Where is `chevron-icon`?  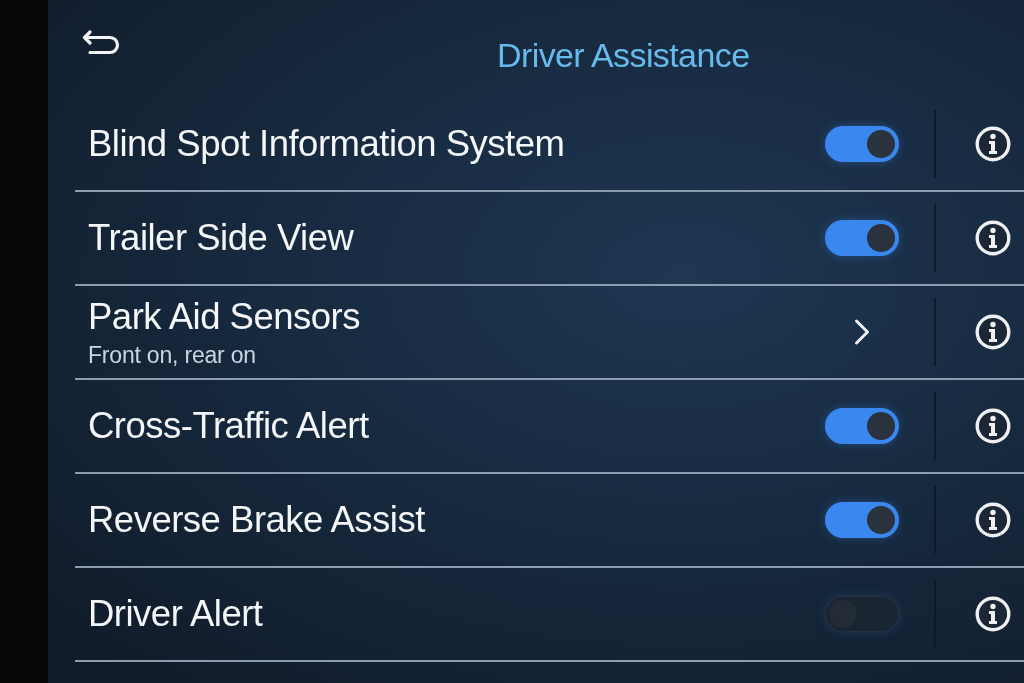
chevron-icon is located at coordinates (862, 332).